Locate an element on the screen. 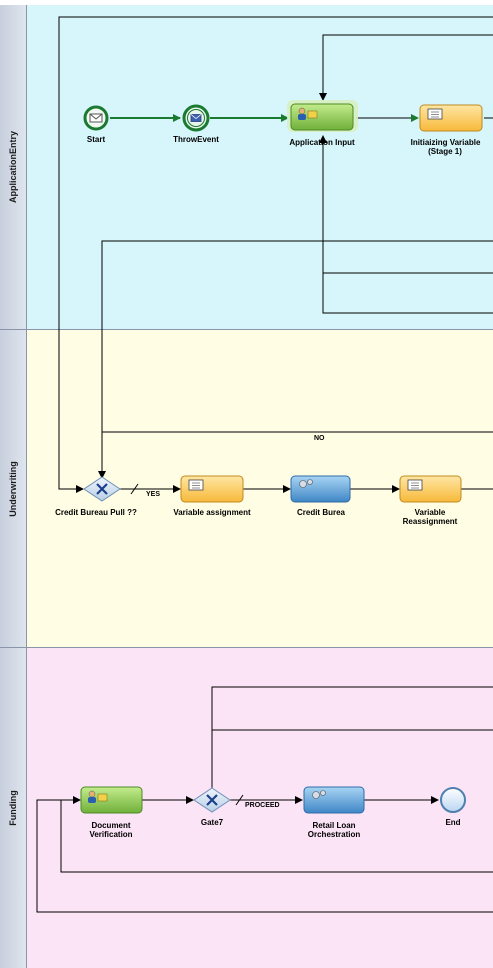 This screenshot has width=493, height=968. credit-bureau-task is located at coordinates (320, 489).